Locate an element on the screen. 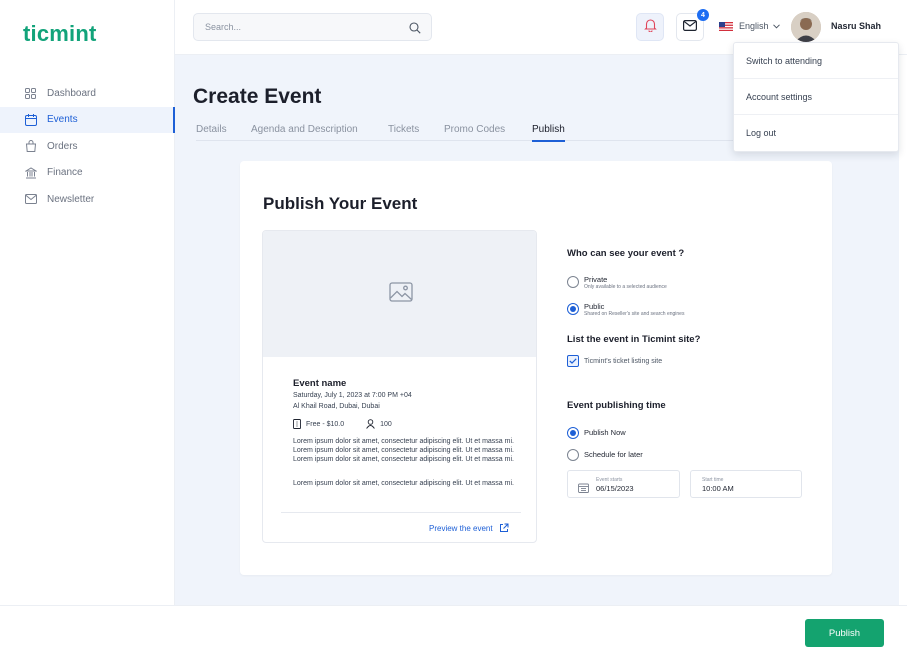 The image size is (907, 660). grid-icon is located at coordinates (30, 93).